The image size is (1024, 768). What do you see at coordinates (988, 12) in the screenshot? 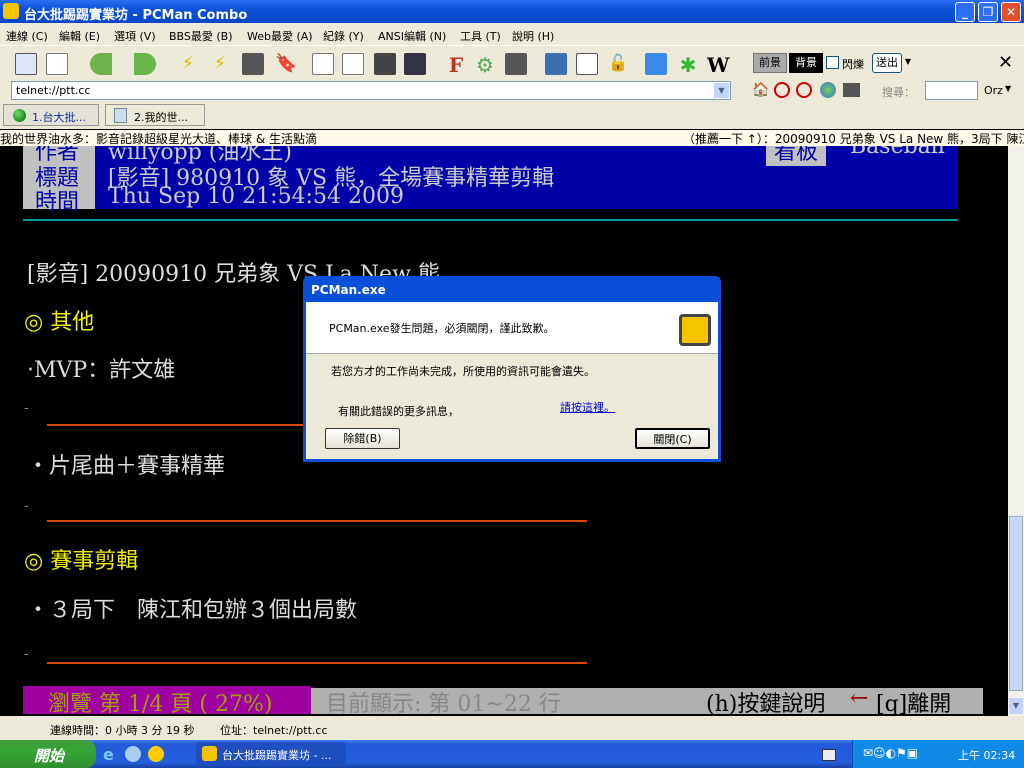
I see `restore-button: ❐` at bounding box center [988, 12].